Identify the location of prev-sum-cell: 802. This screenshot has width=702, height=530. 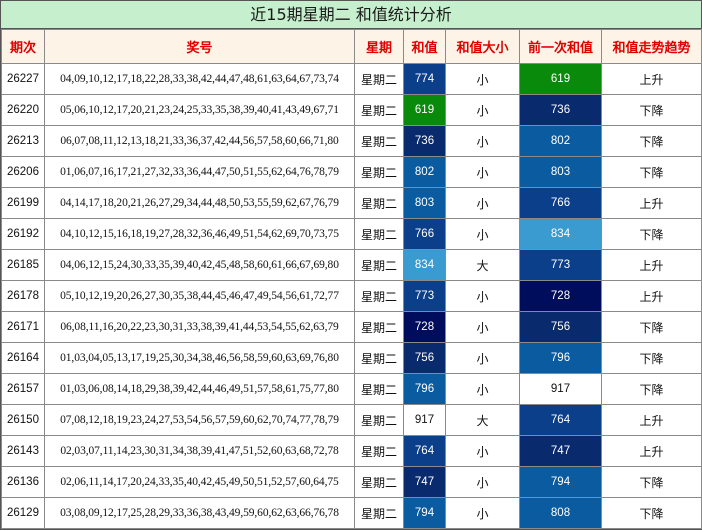
(560, 141).